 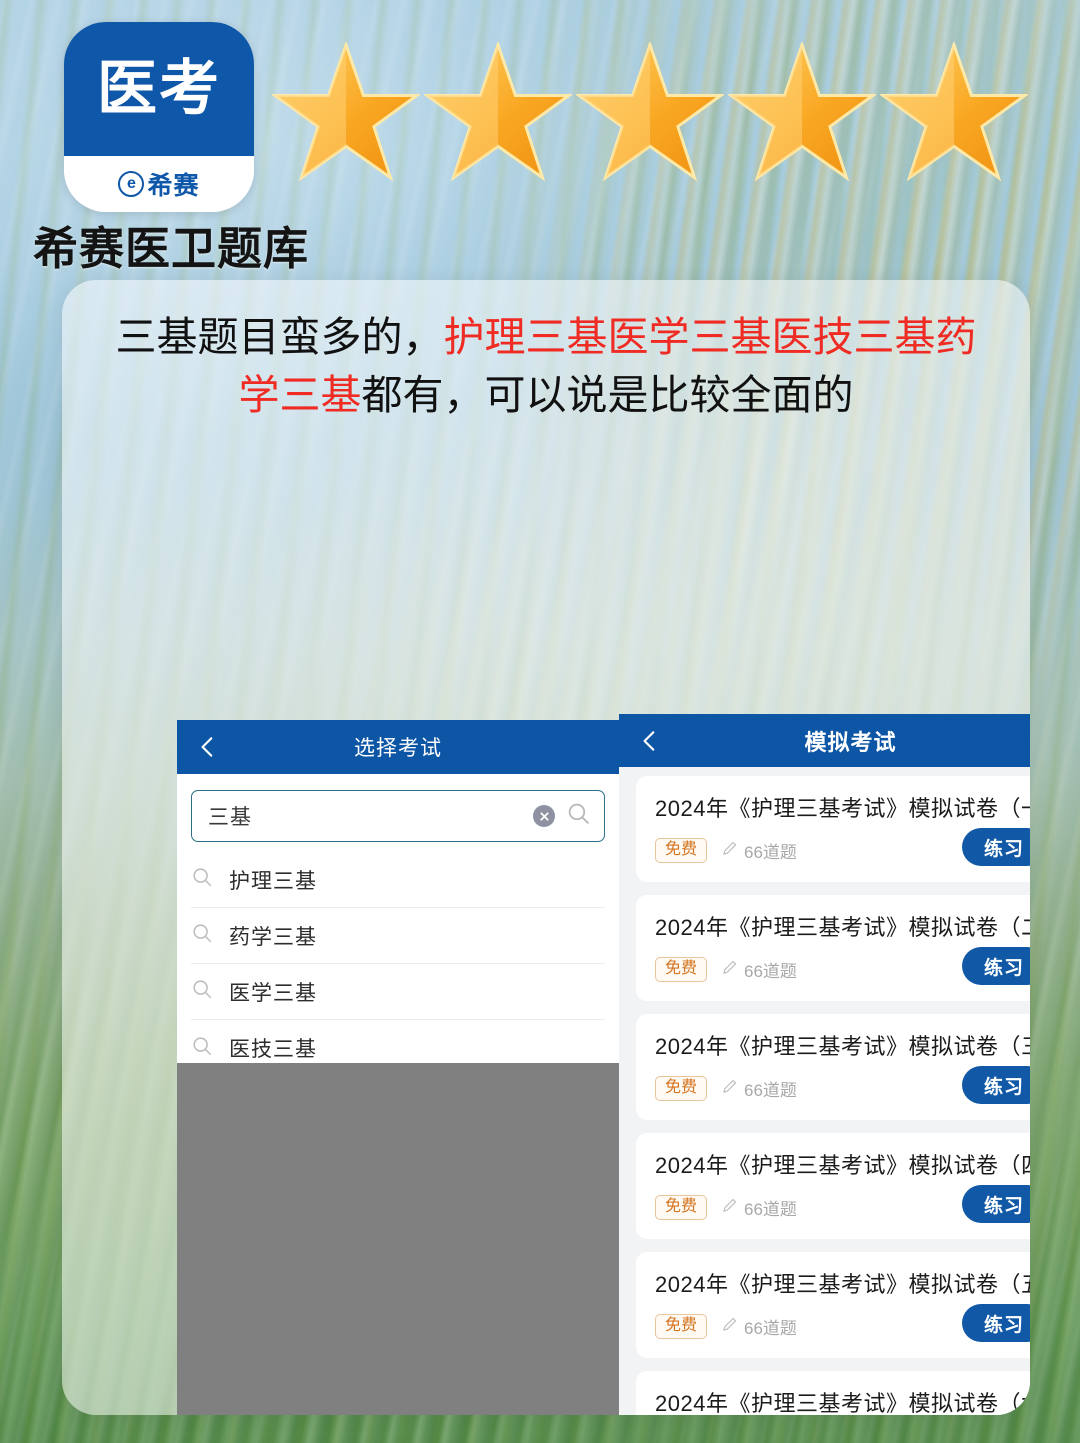 I want to click on app-logo-bottom: e 希赛, so click(x=159, y=184).